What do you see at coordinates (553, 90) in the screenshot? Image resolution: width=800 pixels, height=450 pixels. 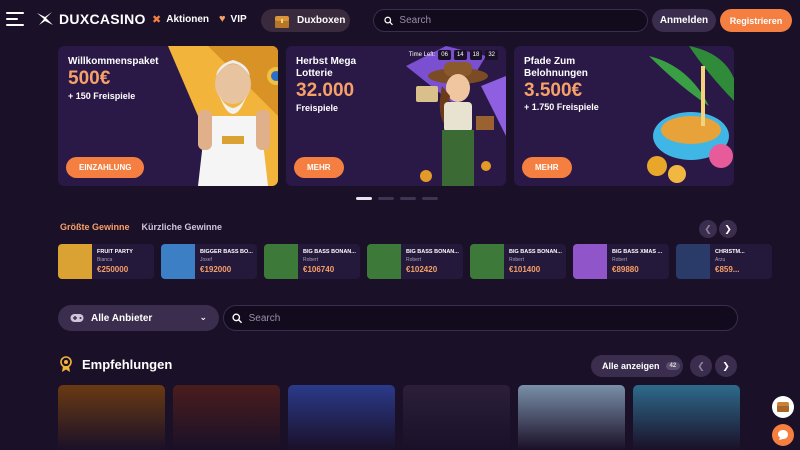 I see `banner-rewards-amount: 3.500€` at bounding box center [553, 90].